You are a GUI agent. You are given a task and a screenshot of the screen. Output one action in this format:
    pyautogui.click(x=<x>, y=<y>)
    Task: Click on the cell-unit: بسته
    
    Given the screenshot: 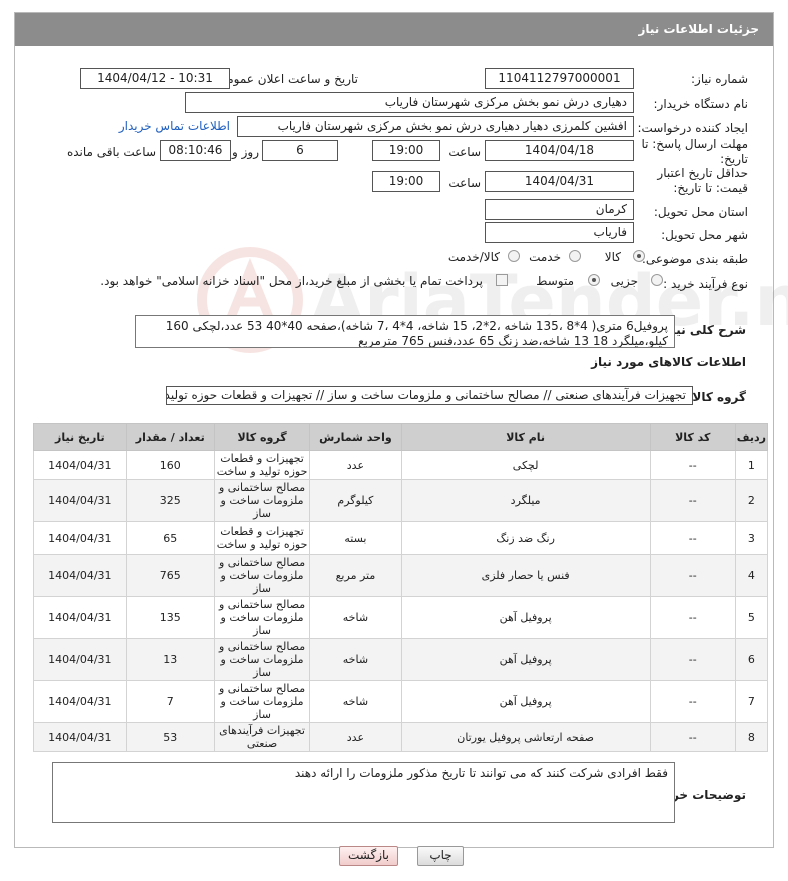 What is the action you would take?
    pyautogui.click(x=355, y=538)
    